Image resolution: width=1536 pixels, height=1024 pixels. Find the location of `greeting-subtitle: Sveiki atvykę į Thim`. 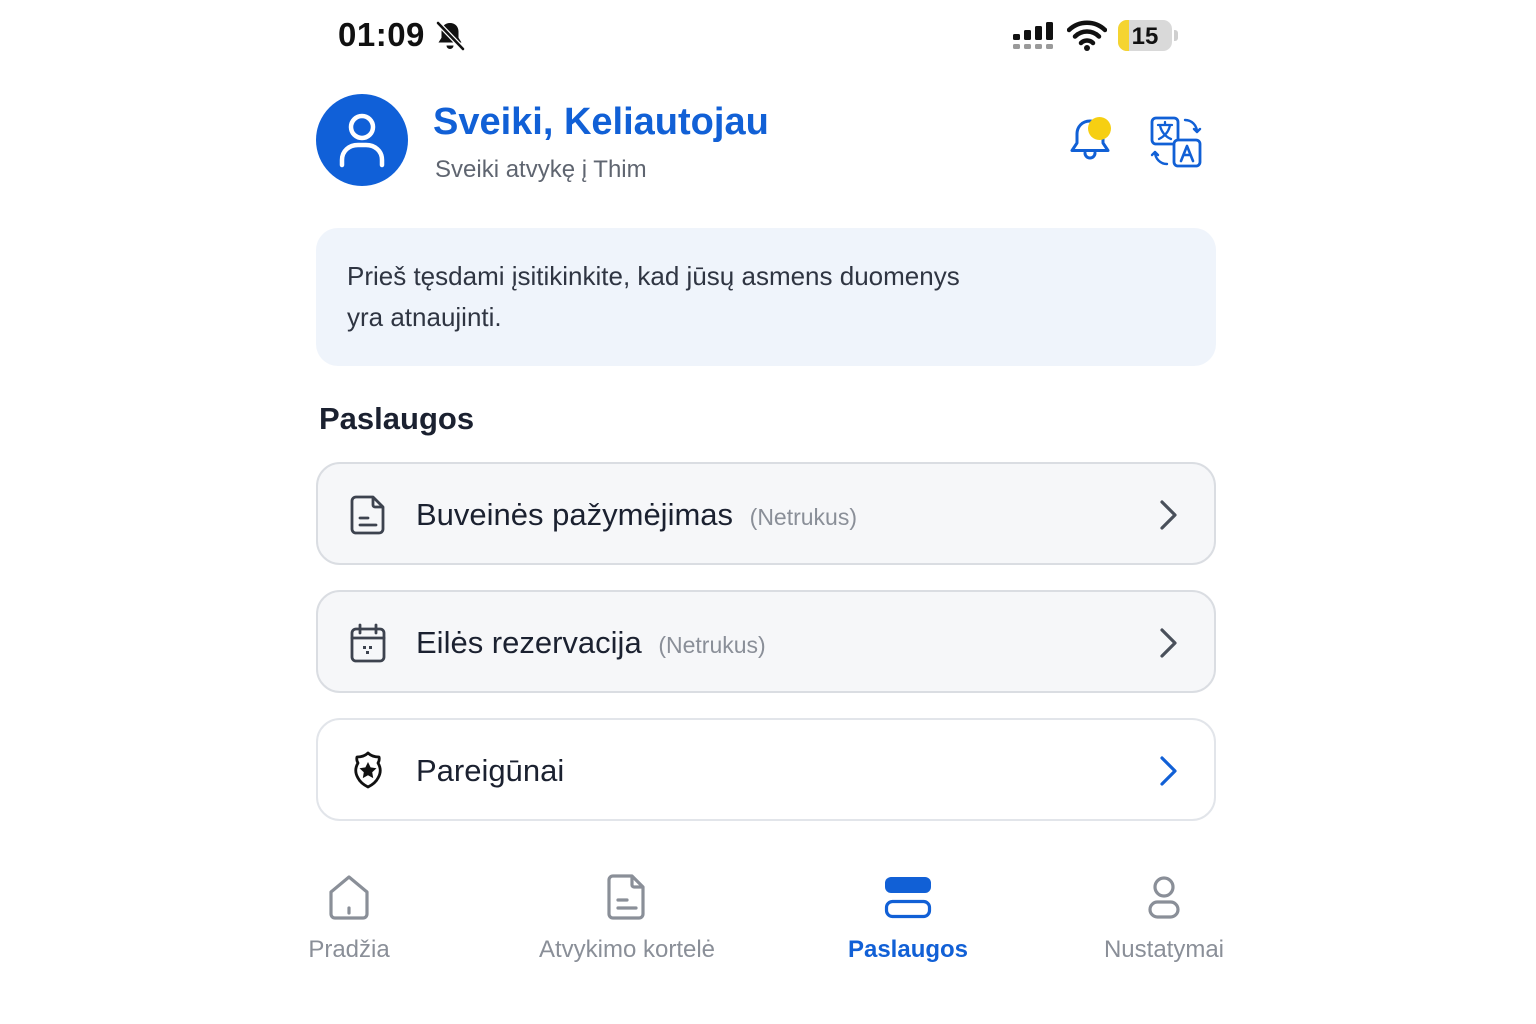

greeting-subtitle: Sveiki atvykę į Thim is located at coordinates (541, 169).